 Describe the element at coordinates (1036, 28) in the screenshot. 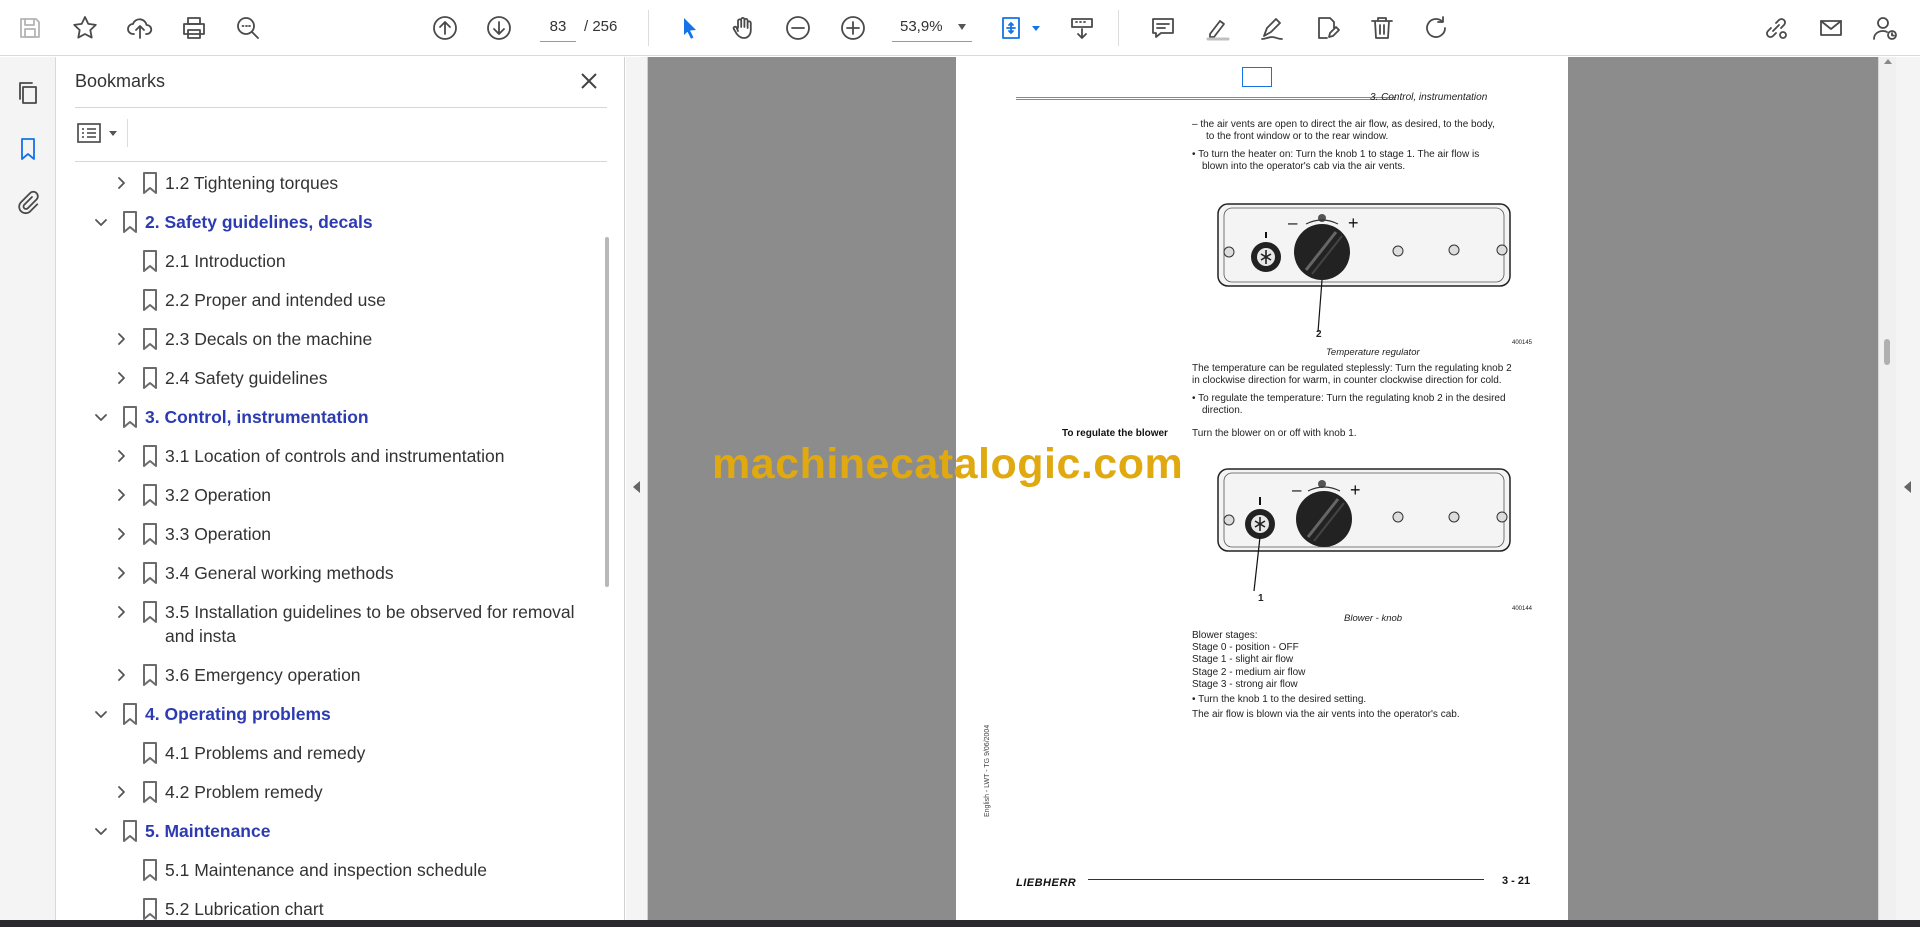

I see `fit-page-dropdown-icon` at that location.